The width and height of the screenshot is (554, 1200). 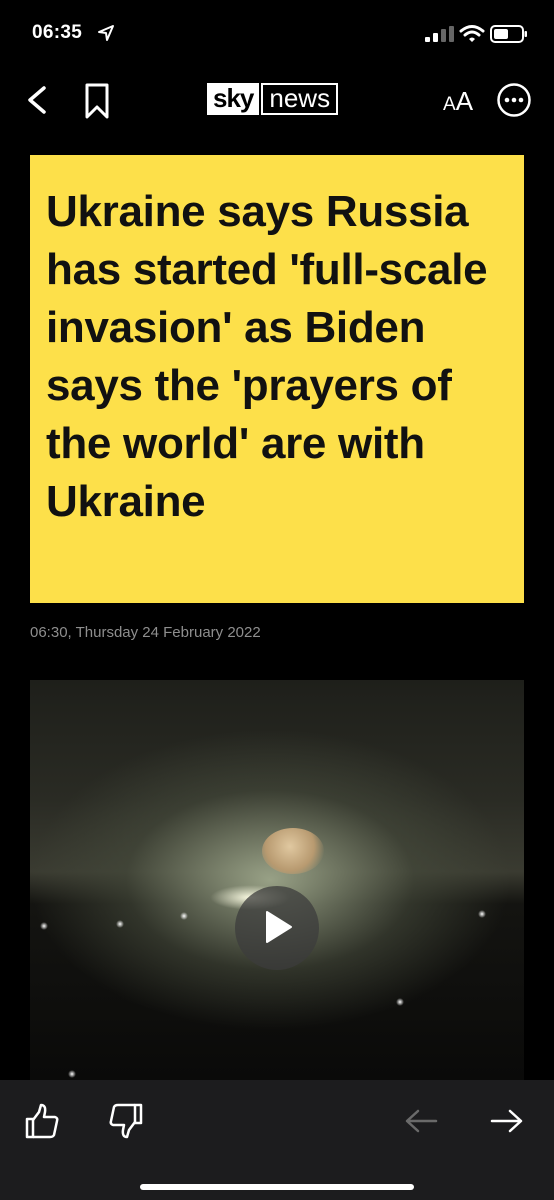 What do you see at coordinates (126, 1121) in the screenshot?
I see `thumbs-down-icon` at bounding box center [126, 1121].